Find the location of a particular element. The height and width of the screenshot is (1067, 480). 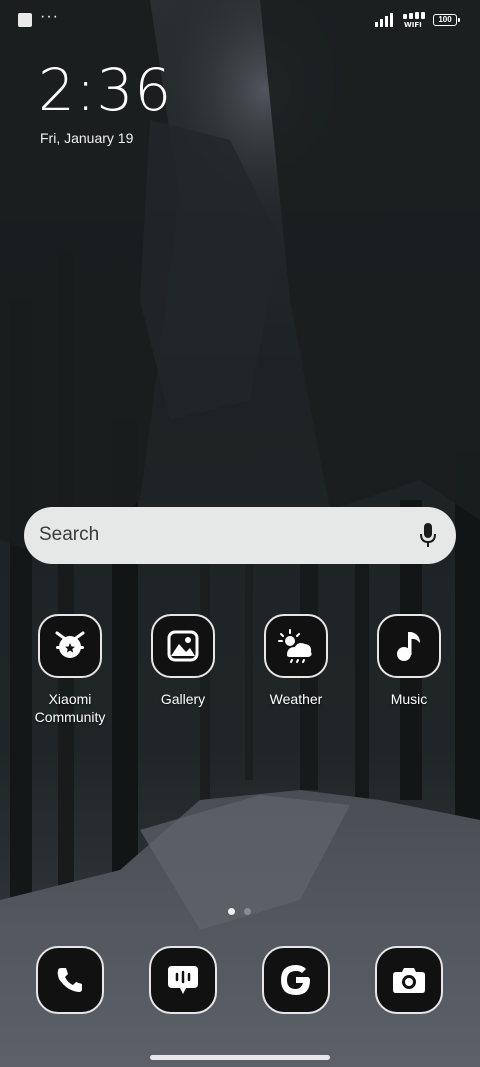

messages-icon is located at coordinates (183, 980).